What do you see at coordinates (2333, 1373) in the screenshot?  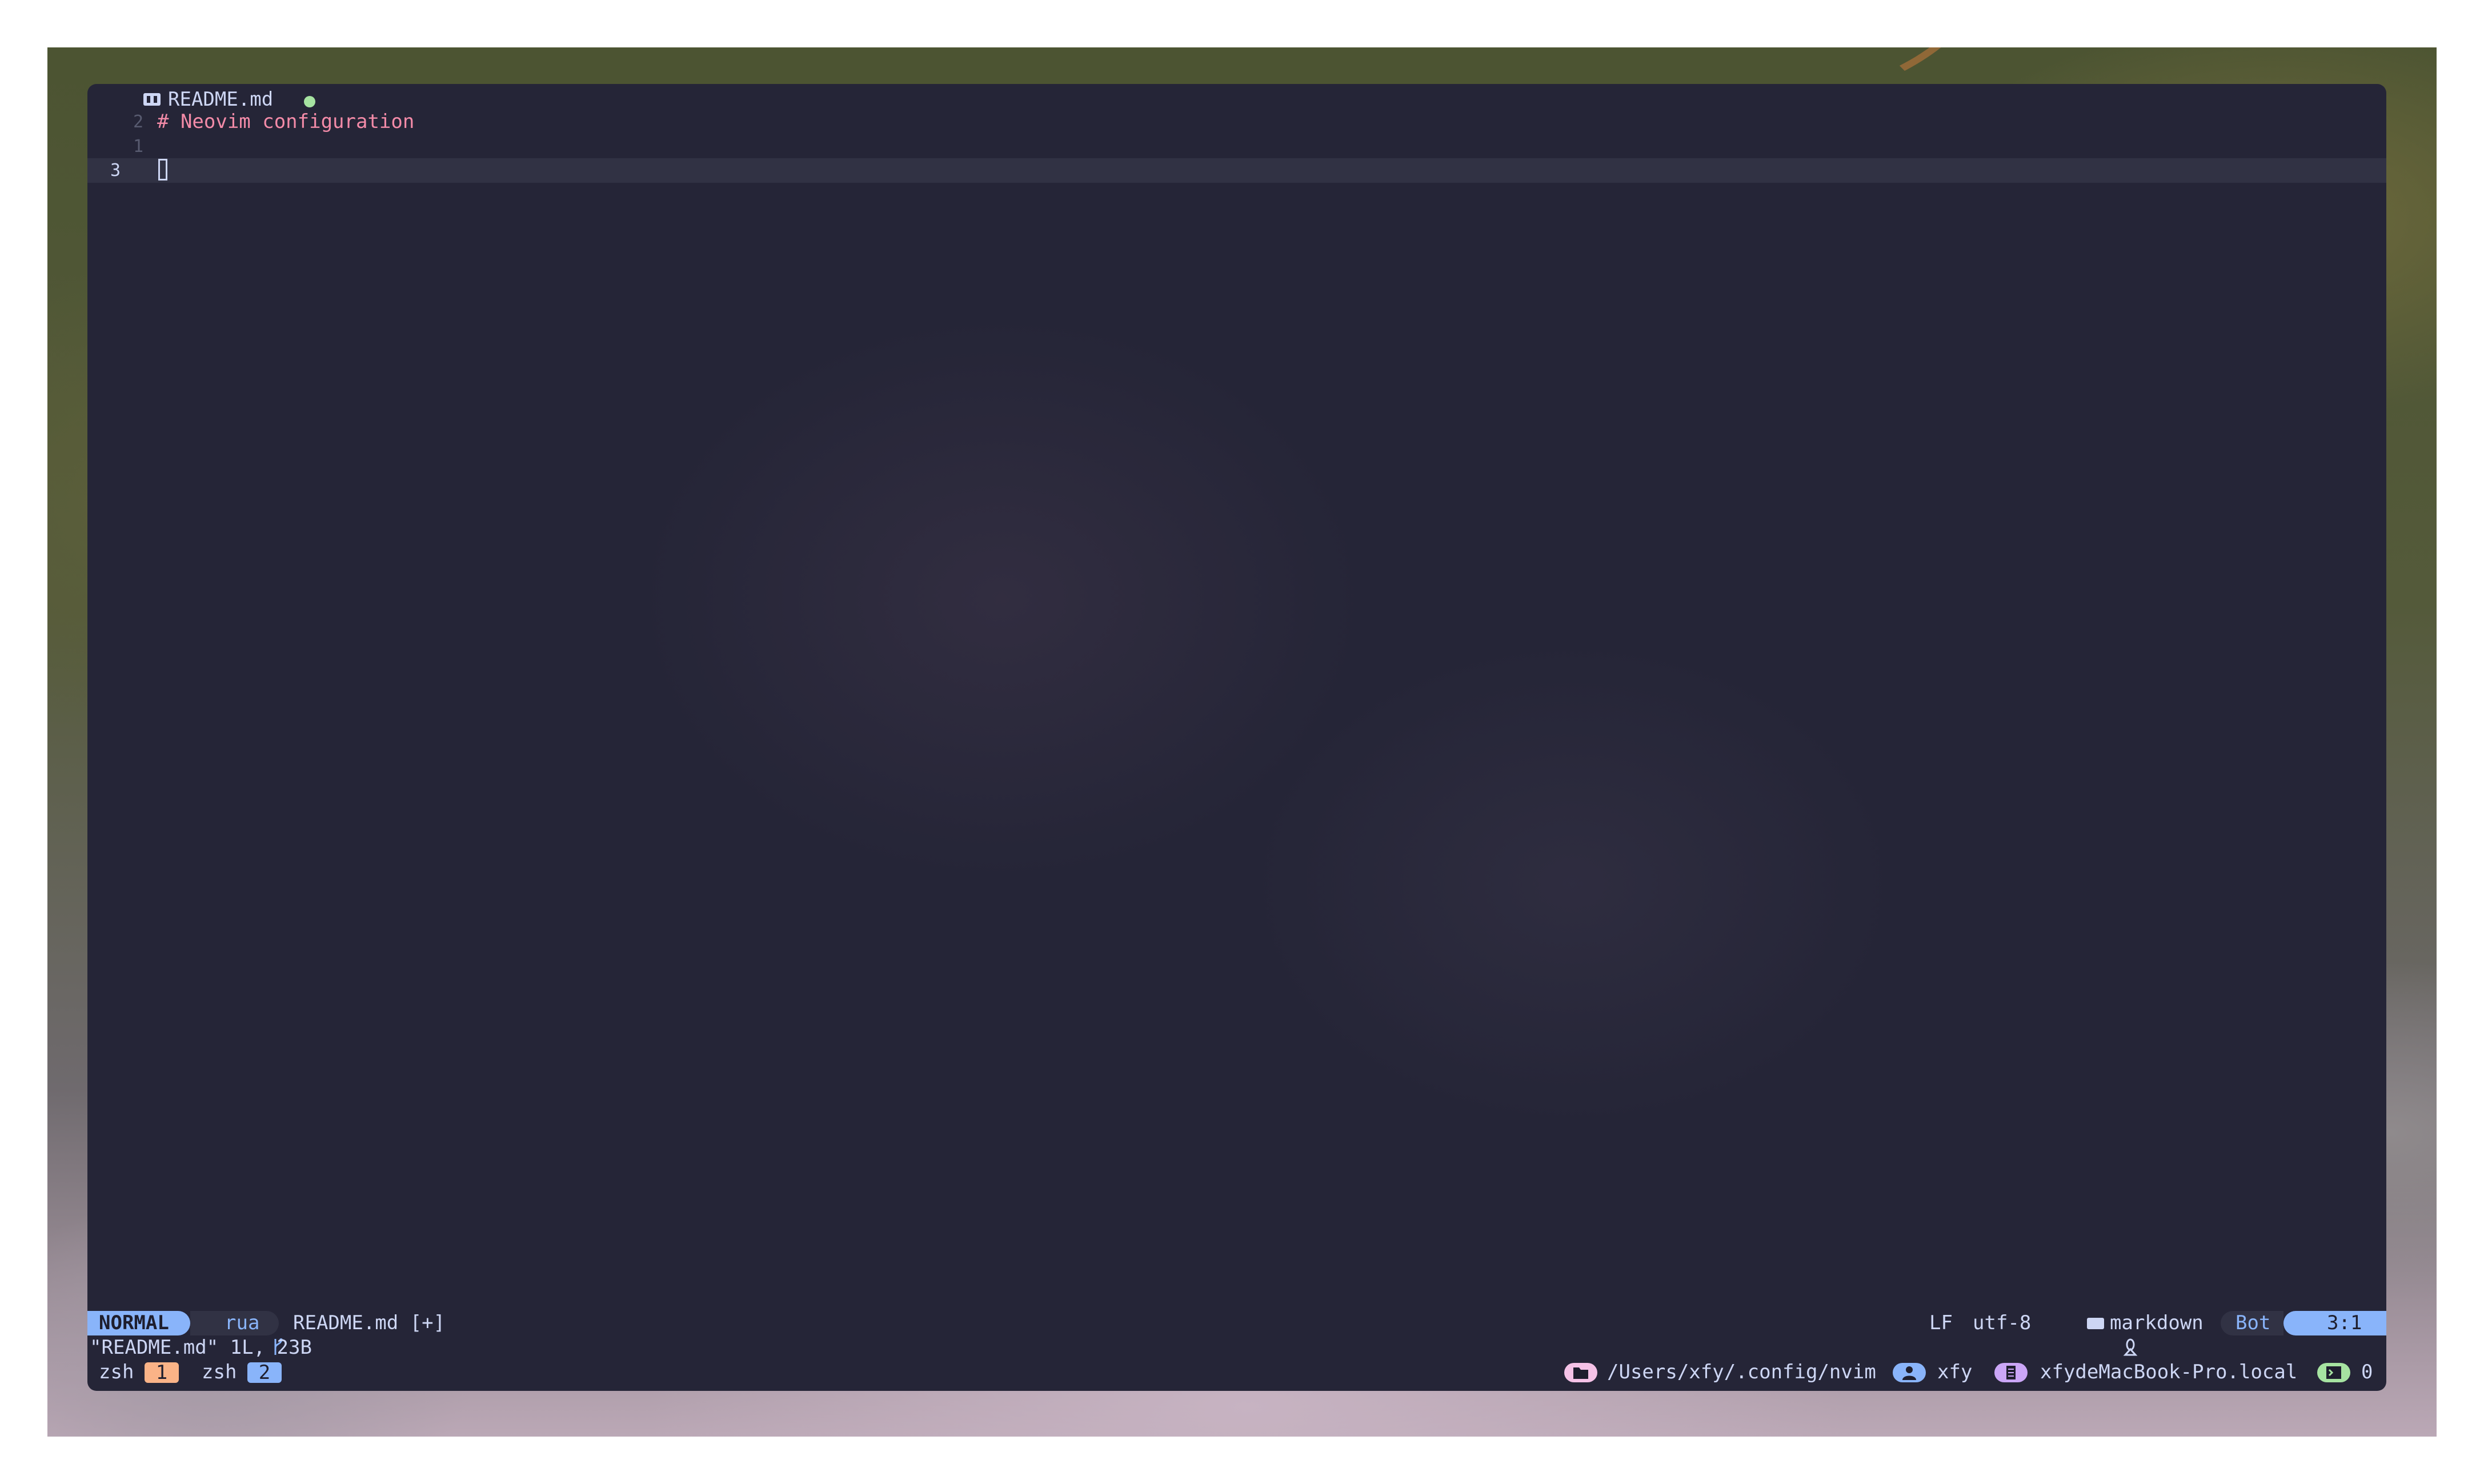 I see `terminal-icon` at bounding box center [2333, 1373].